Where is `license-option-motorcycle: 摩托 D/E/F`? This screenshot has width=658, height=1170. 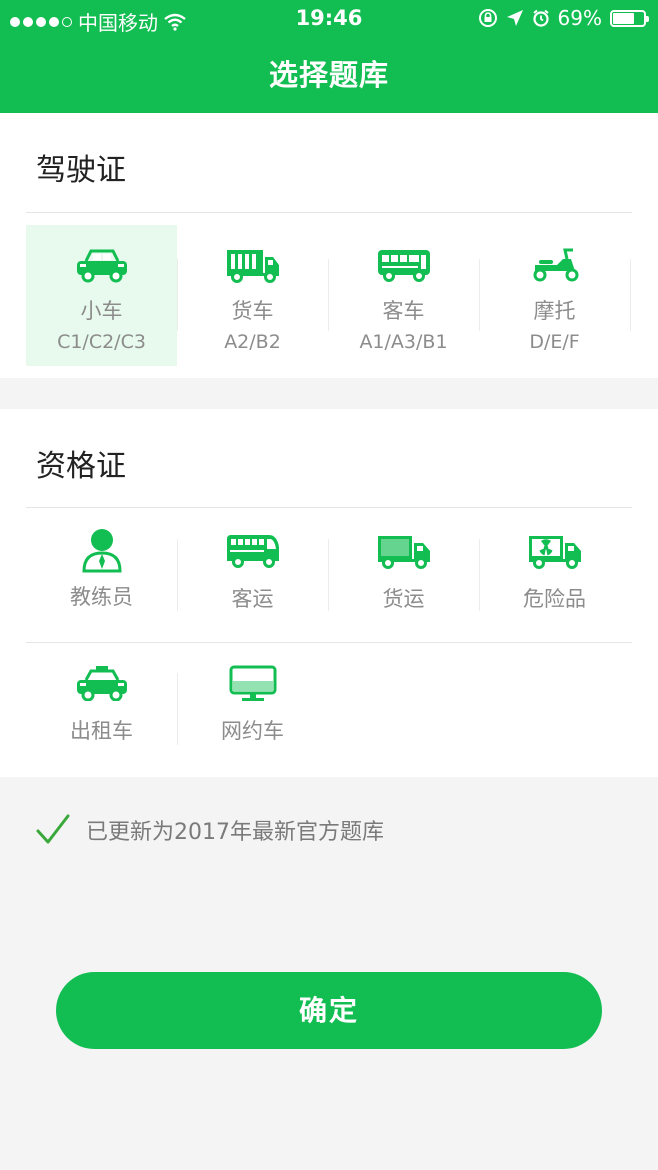
license-option-motorcycle: 摩托 D/E/F is located at coordinates (554, 295).